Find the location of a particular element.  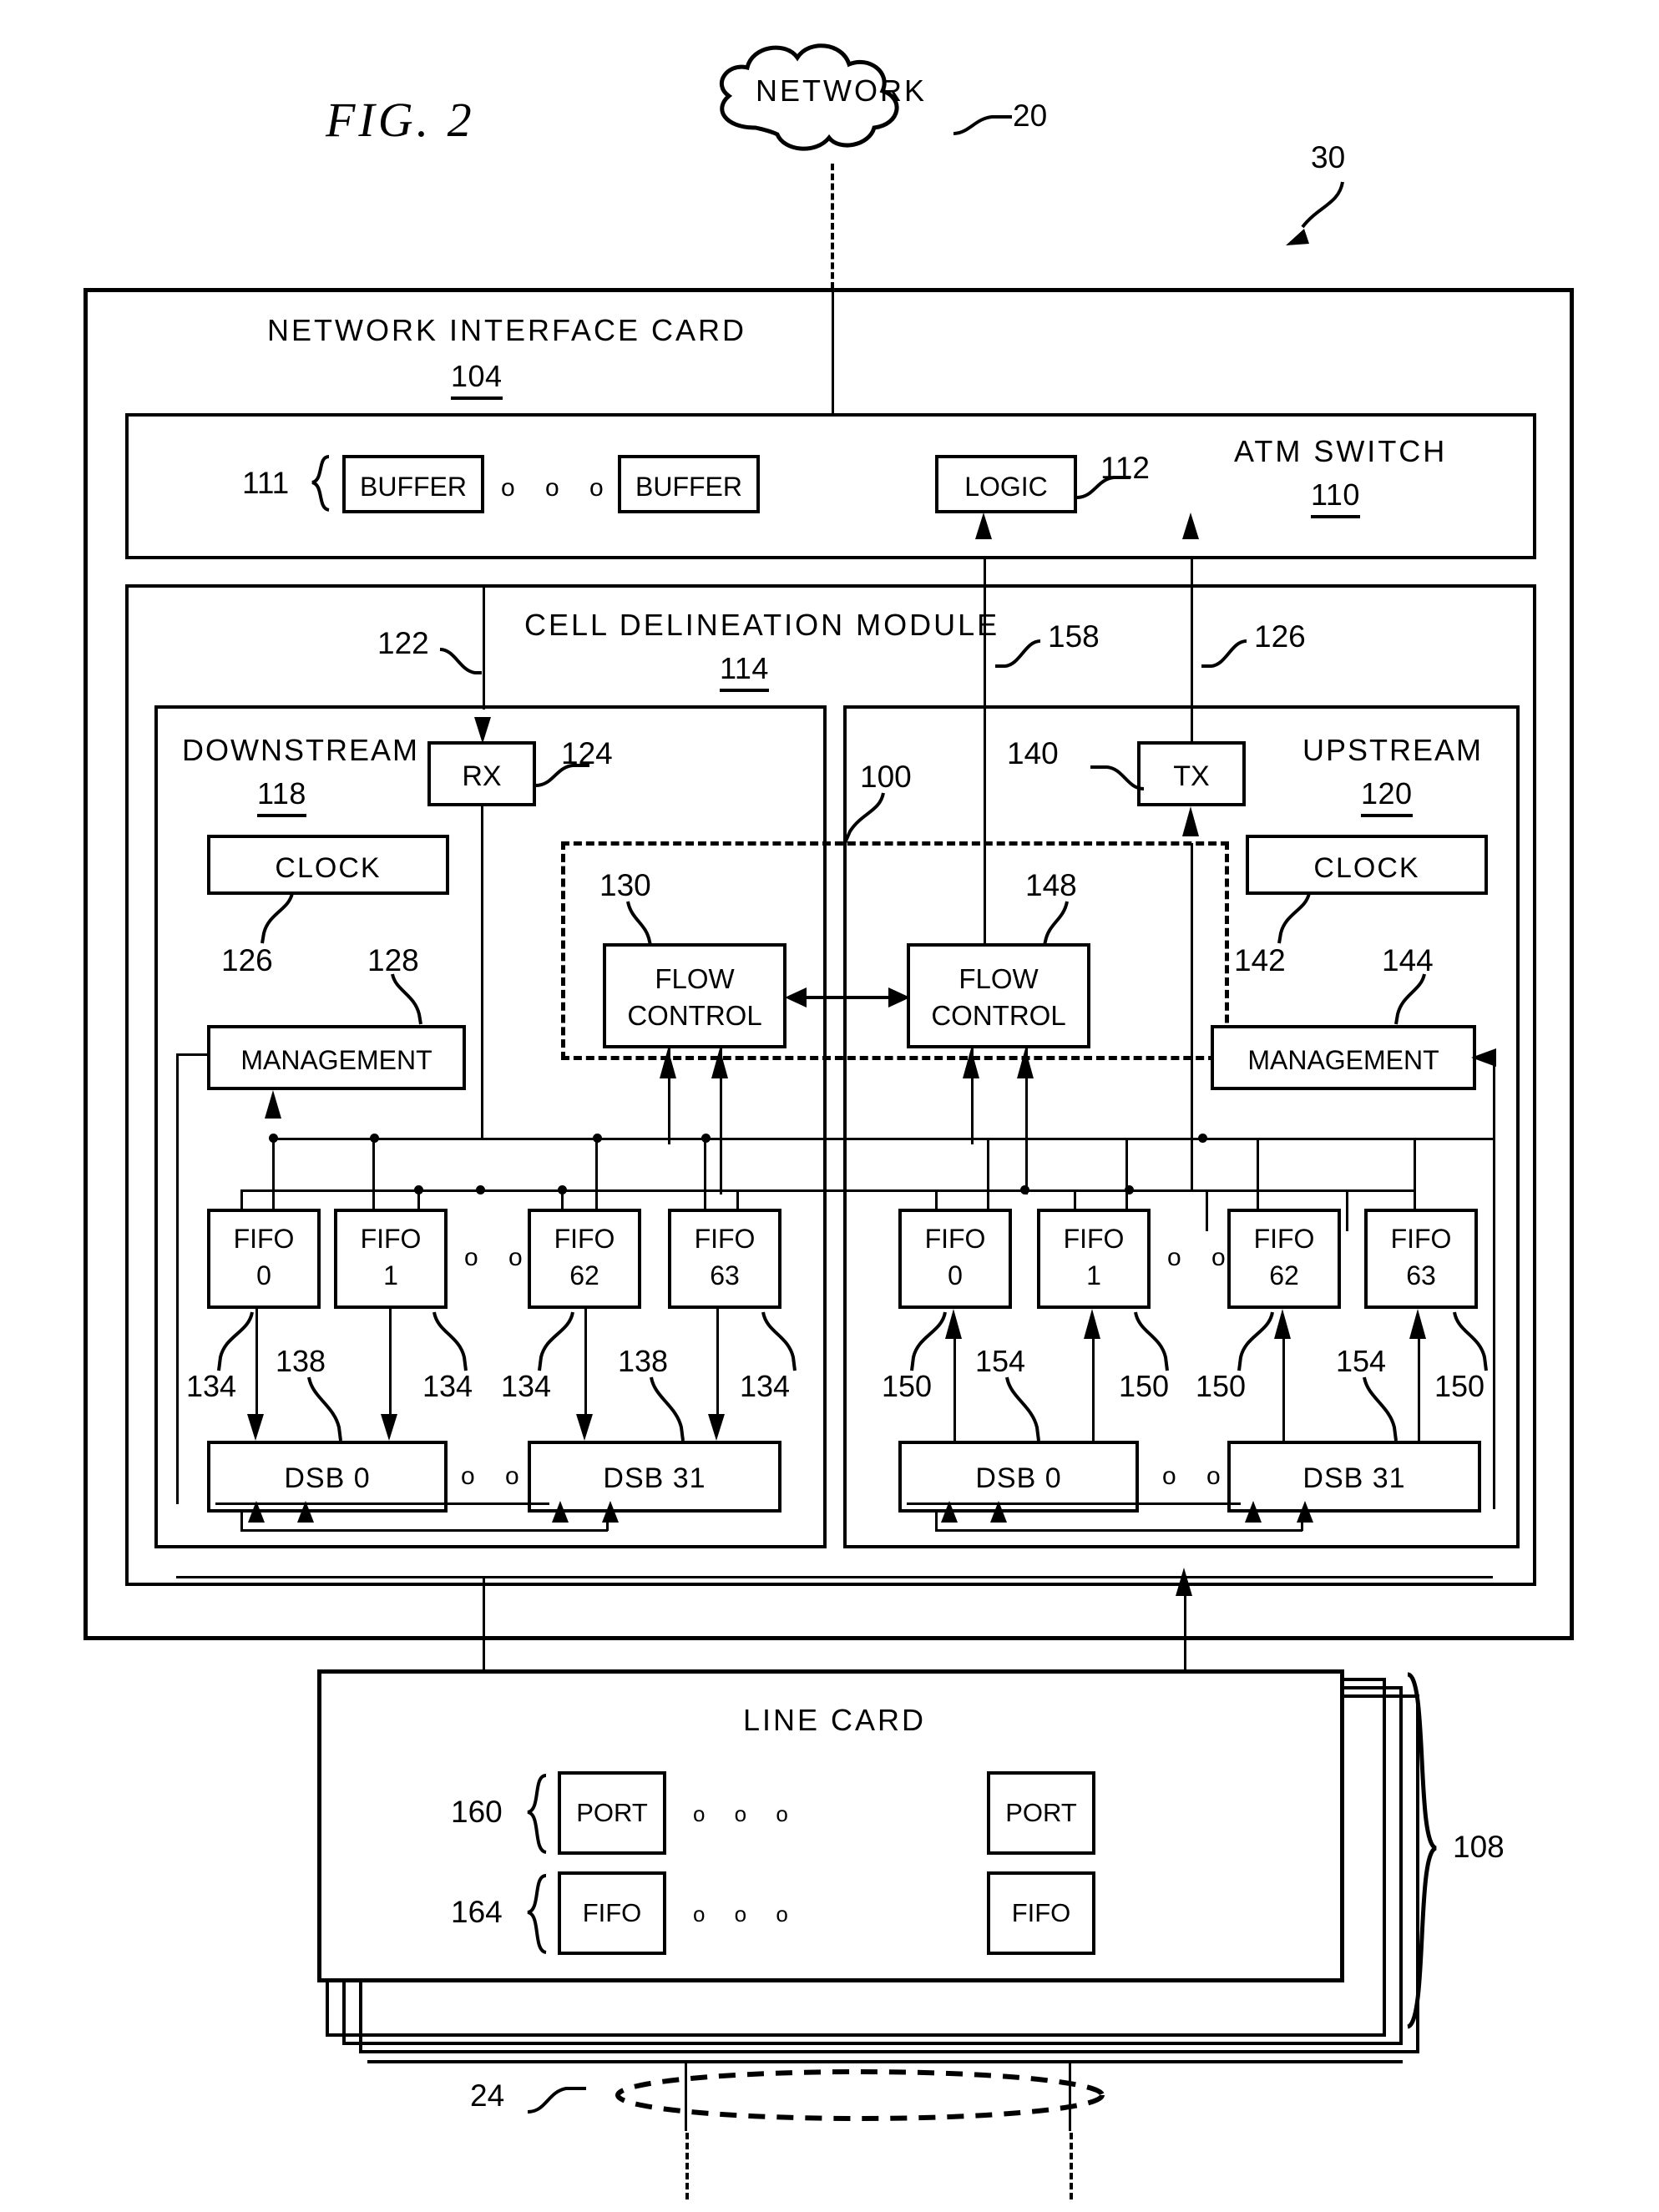

line-card-fifo-0: FIFO is located at coordinates (612, 1913).